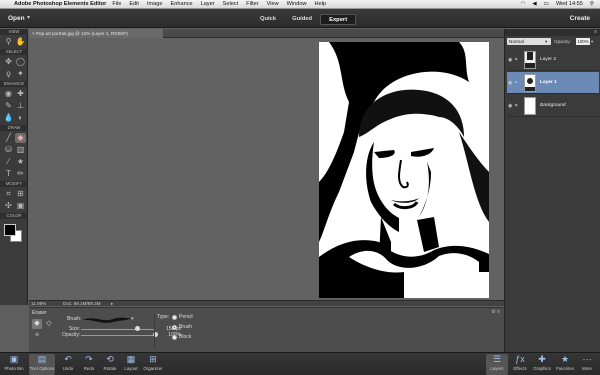 The image size is (600, 375). Describe the element at coordinates (587, 364) in the screenshot. I see `more-button: ⋯ More` at that location.